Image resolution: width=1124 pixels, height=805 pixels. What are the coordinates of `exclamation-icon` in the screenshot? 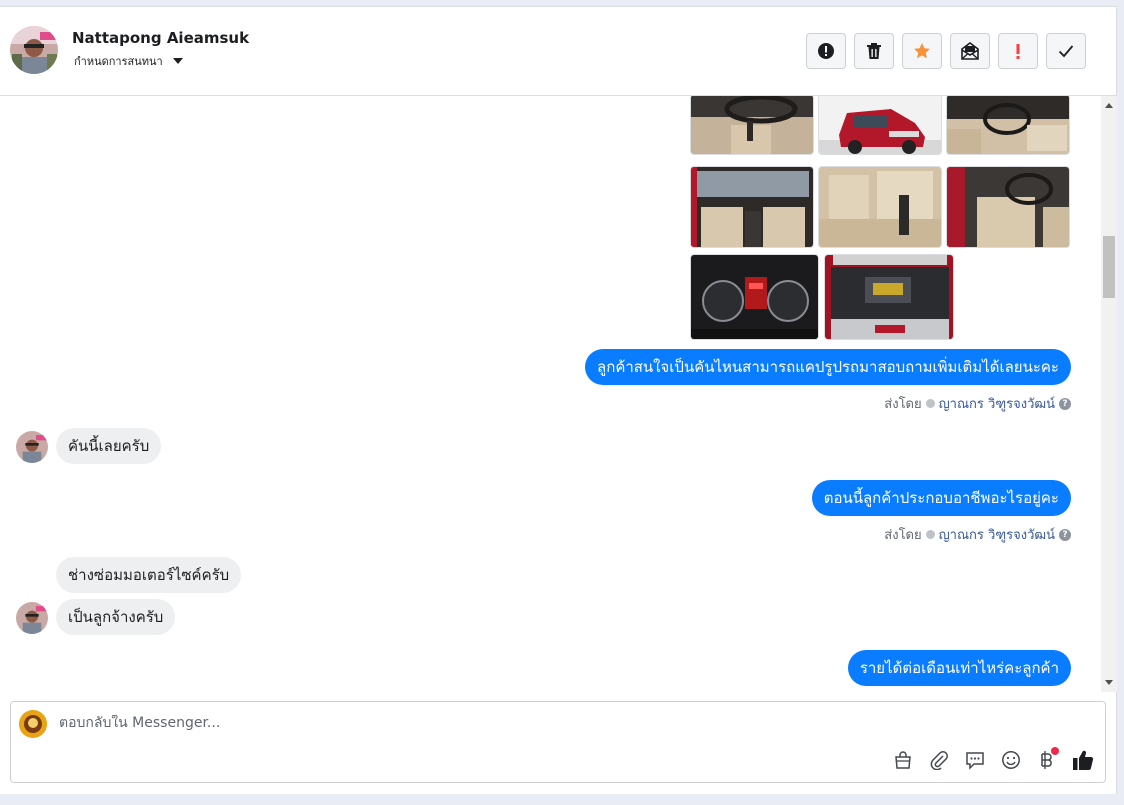 It's located at (1018, 51).